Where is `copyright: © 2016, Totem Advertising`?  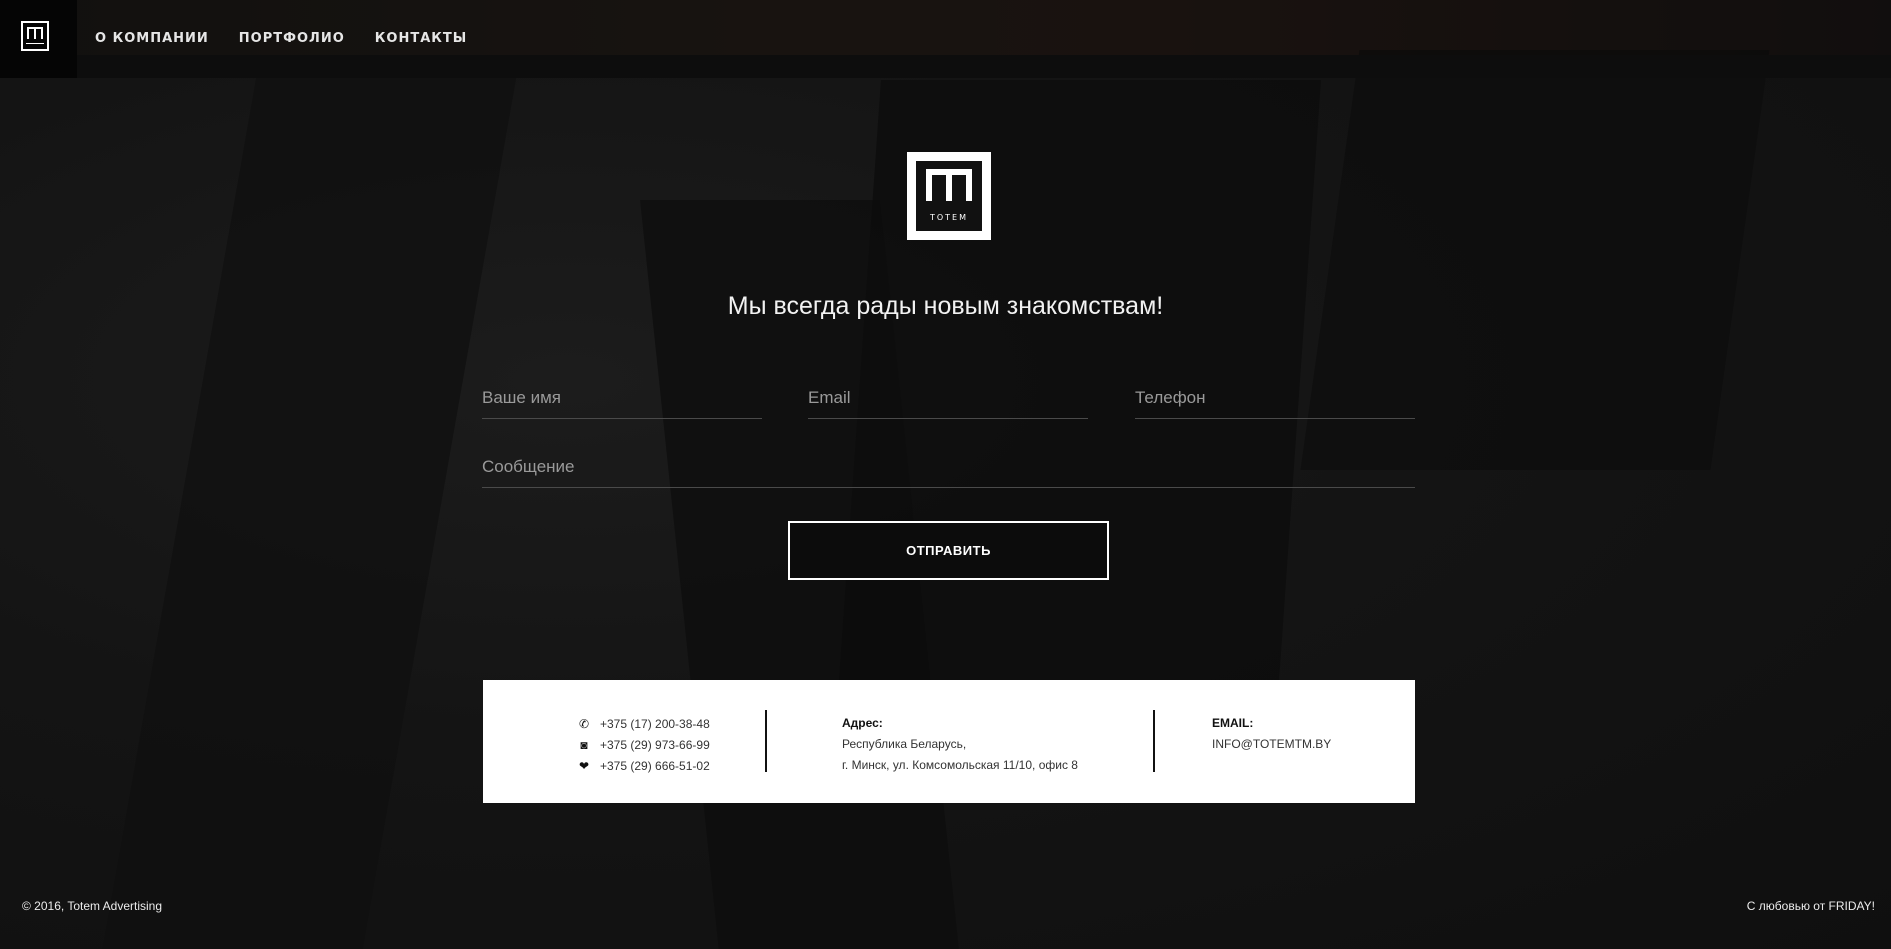 copyright: © 2016, Totem Advertising is located at coordinates (92, 906).